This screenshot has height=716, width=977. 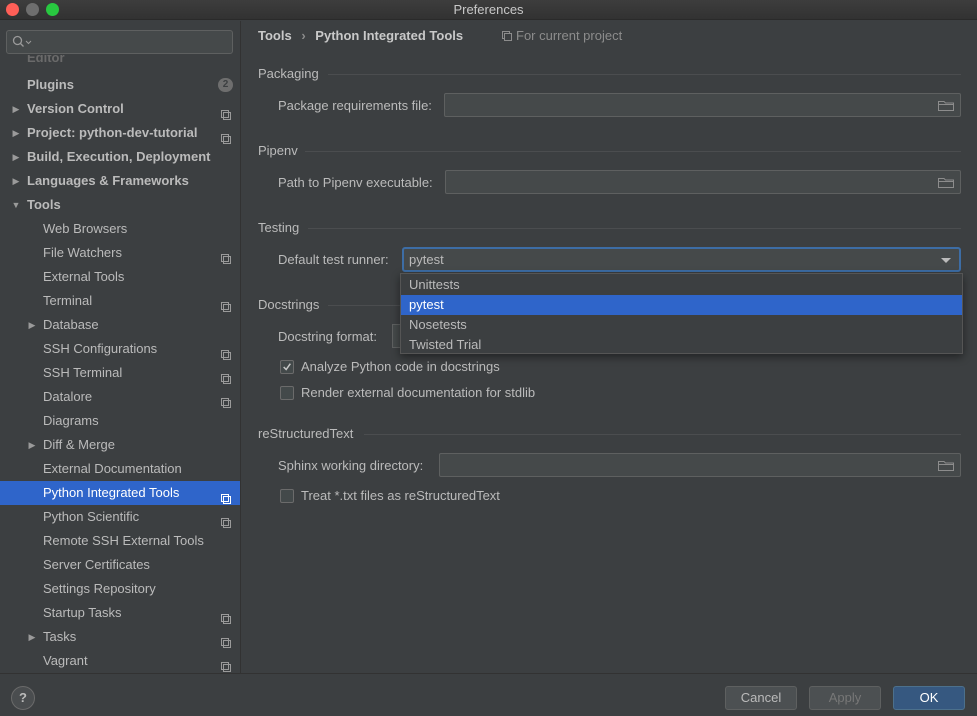 I want to click on sidebar-item-plugins: Plugins 2, so click(x=120, y=85).